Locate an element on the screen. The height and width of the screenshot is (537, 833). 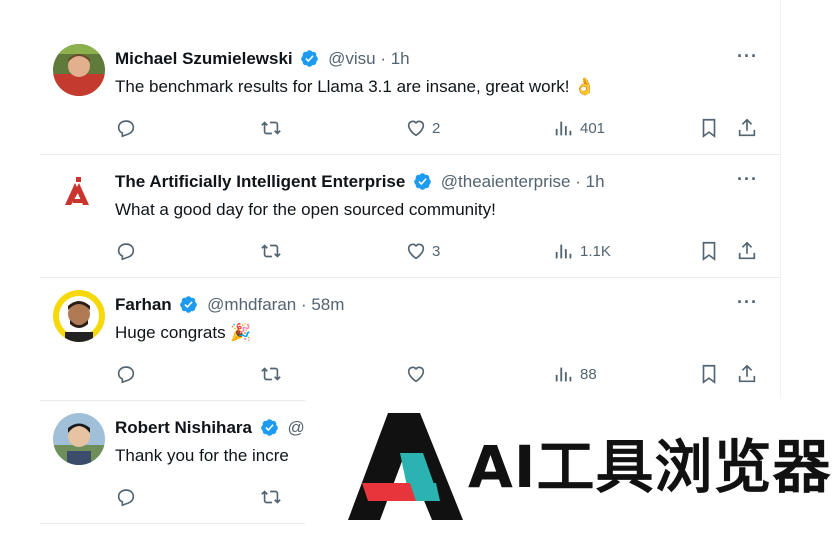
column-divider is located at coordinates (780, 200).